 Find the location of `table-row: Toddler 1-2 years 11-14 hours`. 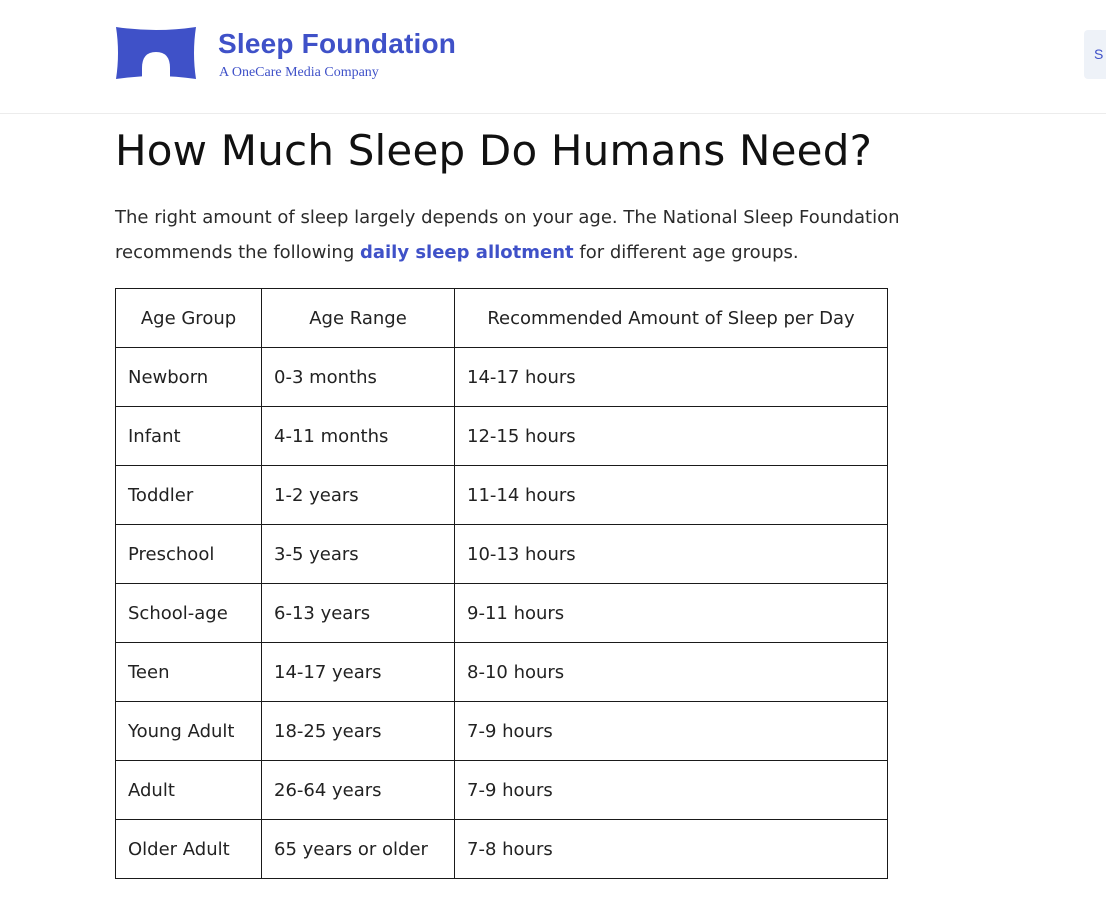

table-row: Toddler 1-2 years 11-14 hours is located at coordinates (501, 495).